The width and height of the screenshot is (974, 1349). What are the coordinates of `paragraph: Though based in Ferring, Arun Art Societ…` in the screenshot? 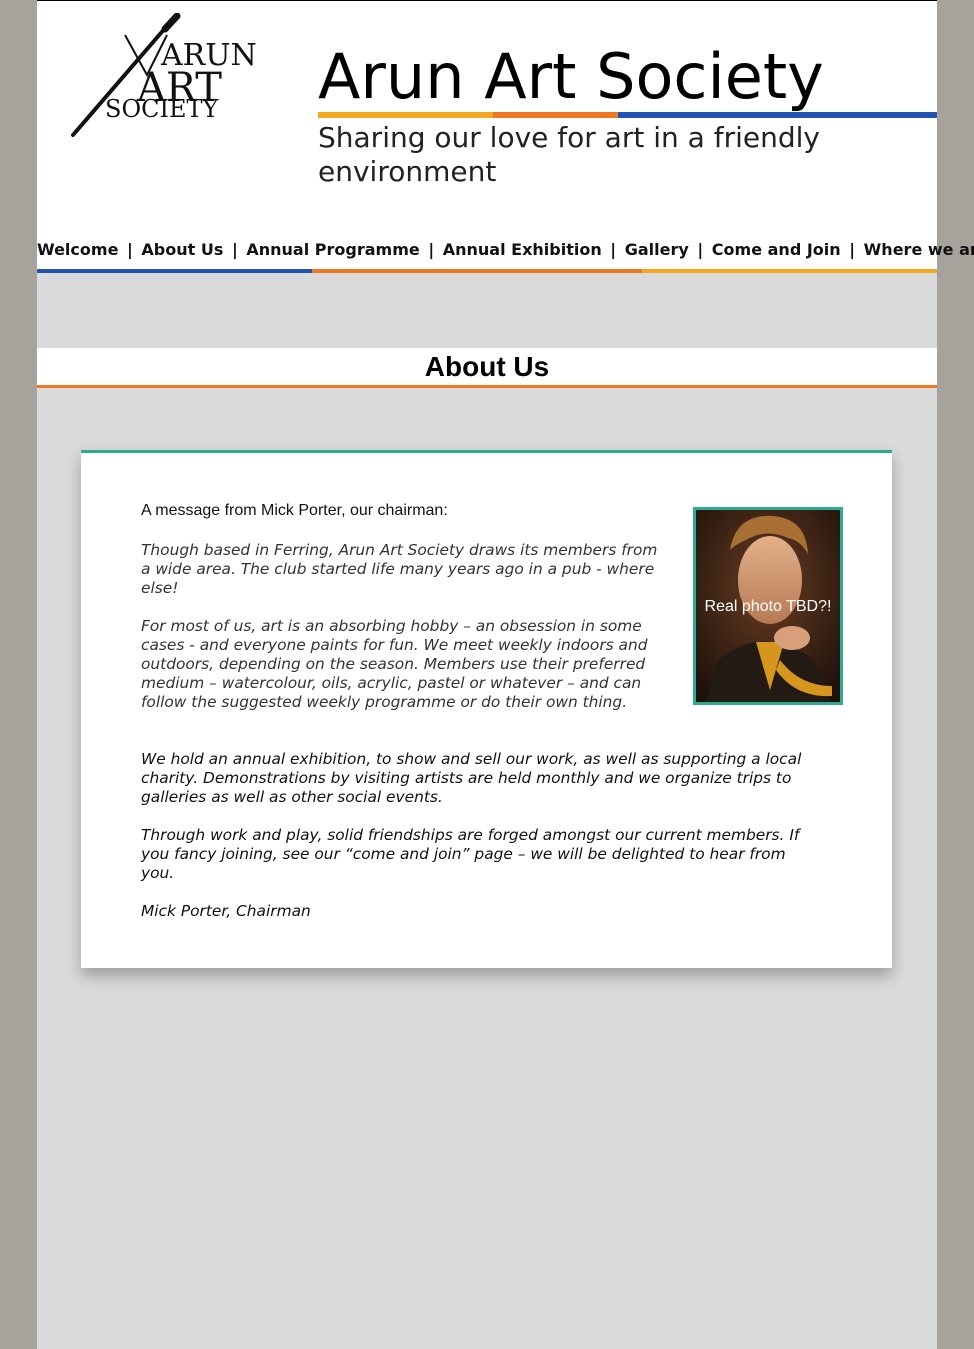 It's located at (399, 569).